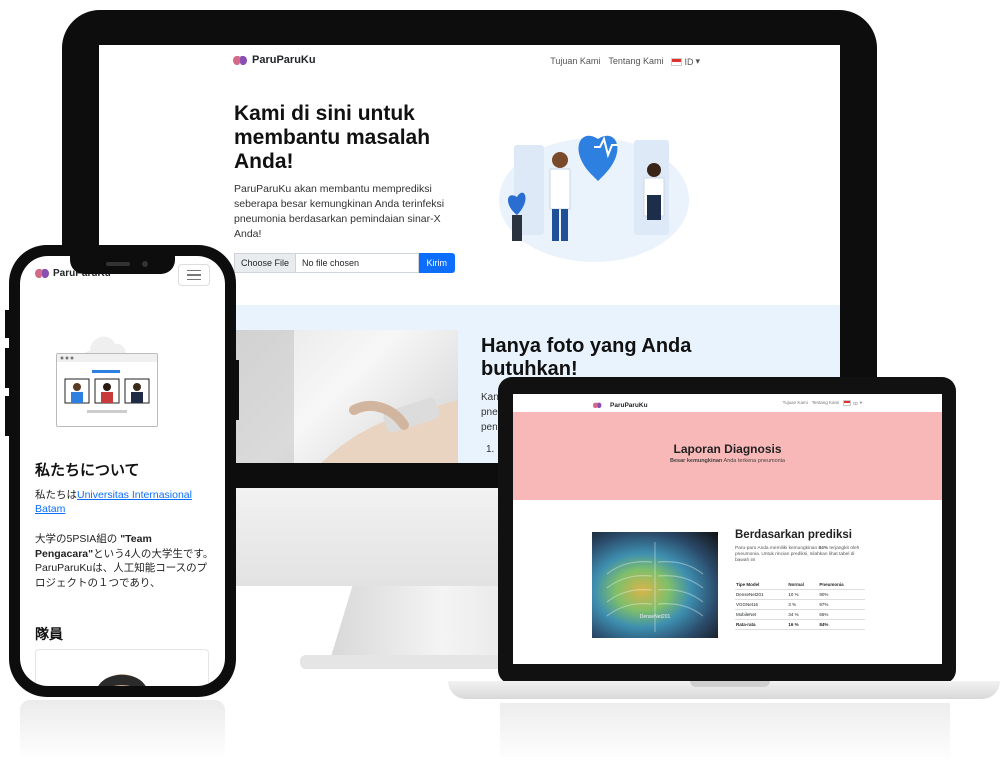 The width and height of the screenshot is (1001, 765). I want to click on phone-notch, so click(122, 265).